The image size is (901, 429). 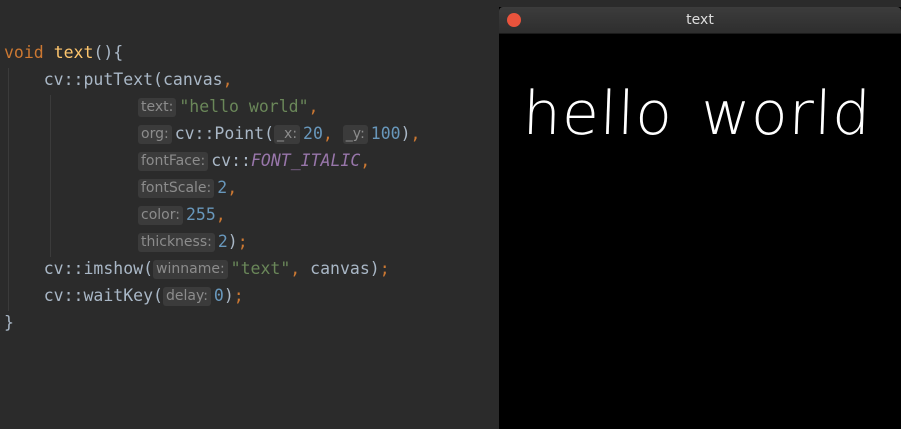 I want to click on code-line-11: }, so click(x=9, y=322).